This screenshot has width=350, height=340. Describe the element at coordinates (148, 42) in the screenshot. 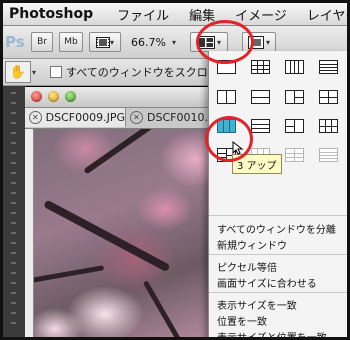

I see `zoom-level: 66.7%` at that location.